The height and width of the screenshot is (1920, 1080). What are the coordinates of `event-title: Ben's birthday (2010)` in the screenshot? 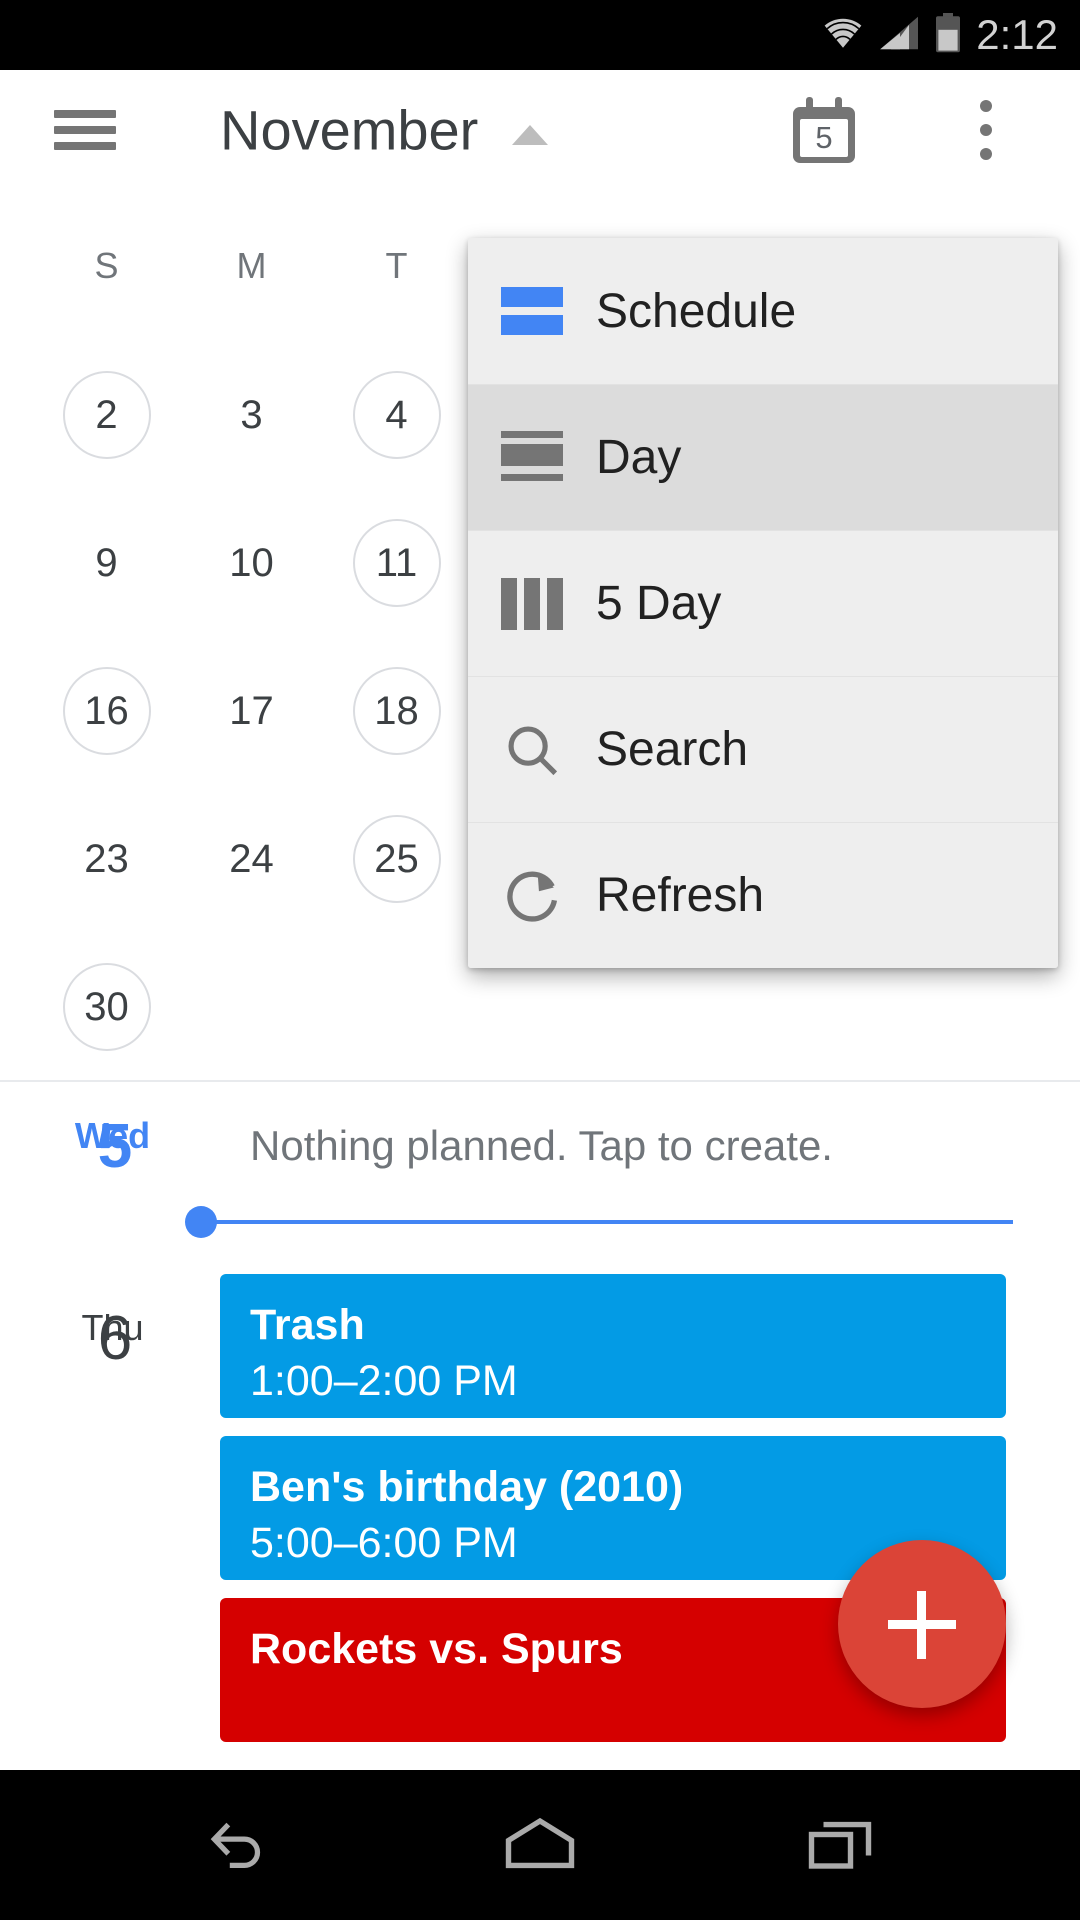 It's located at (467, 1487).